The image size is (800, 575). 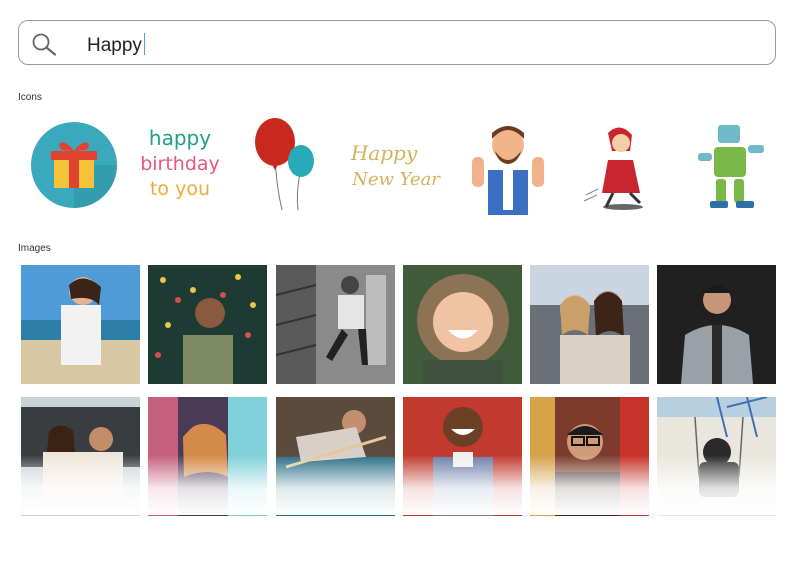 I want to click on lettering-happy: Happy, so click(x=384, y=153).